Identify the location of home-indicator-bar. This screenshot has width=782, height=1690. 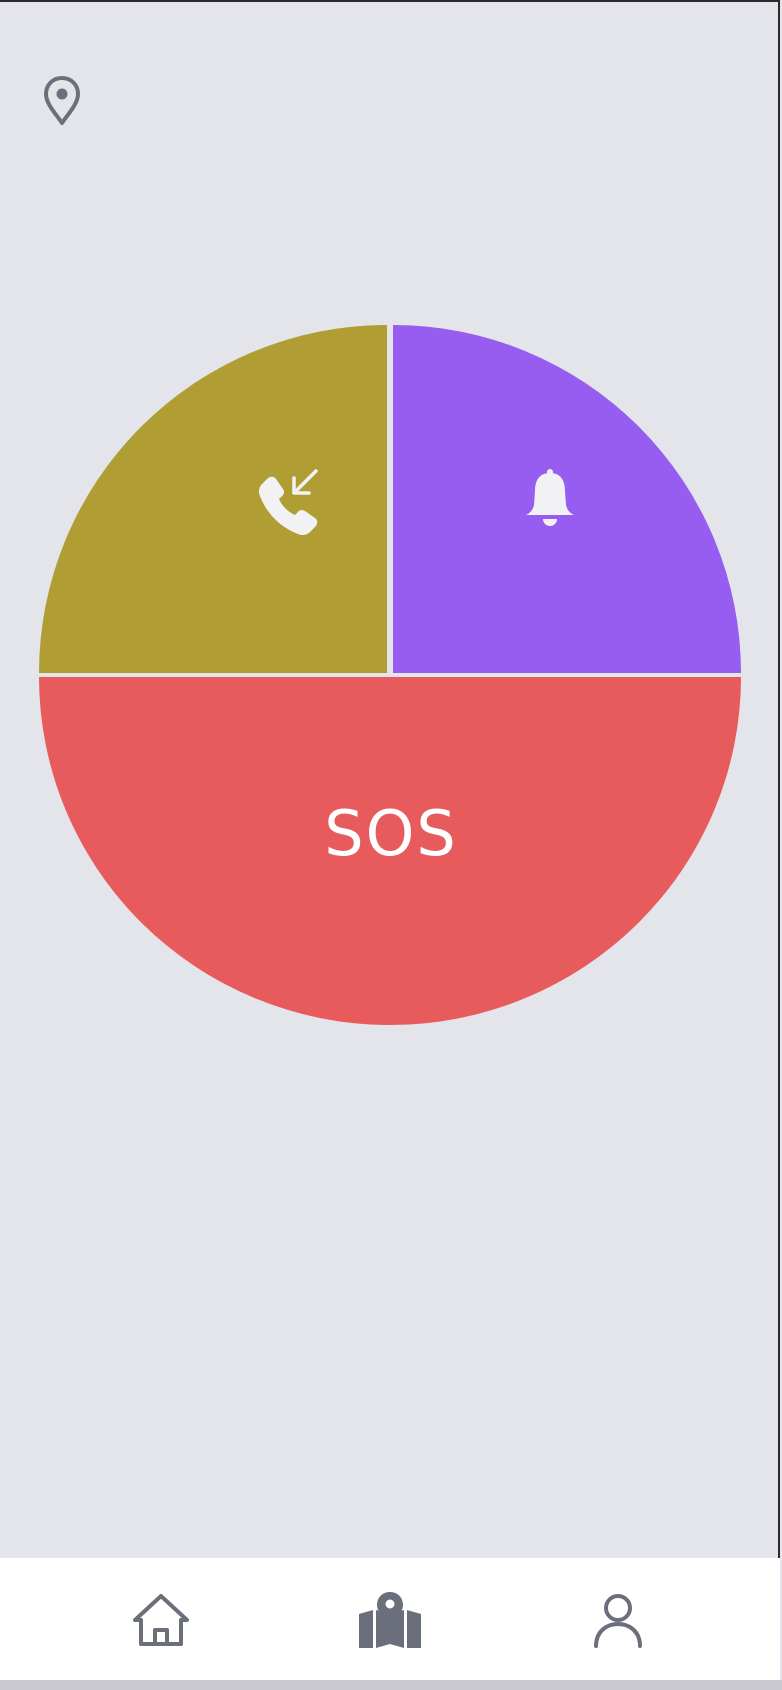
(391, 1685).